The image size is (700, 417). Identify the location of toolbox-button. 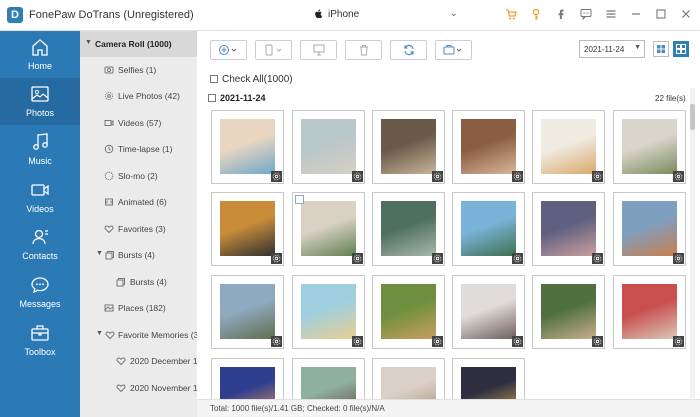
(453, 50).